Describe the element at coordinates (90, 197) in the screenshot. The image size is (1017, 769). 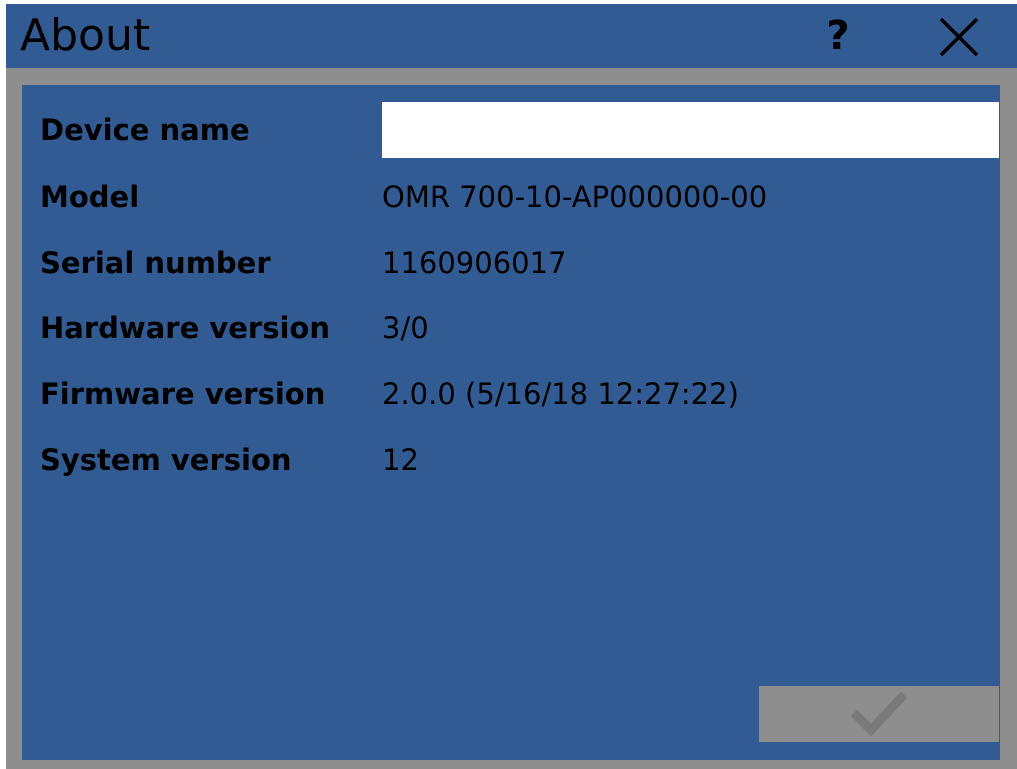
I see `model-label: Model` at that location.